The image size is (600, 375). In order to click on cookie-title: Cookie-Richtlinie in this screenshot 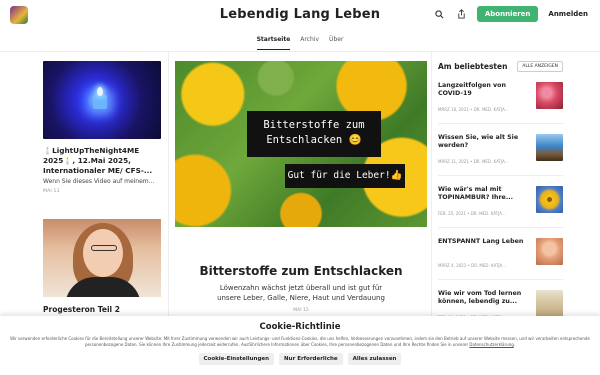, I will do `click(300, 327)`.